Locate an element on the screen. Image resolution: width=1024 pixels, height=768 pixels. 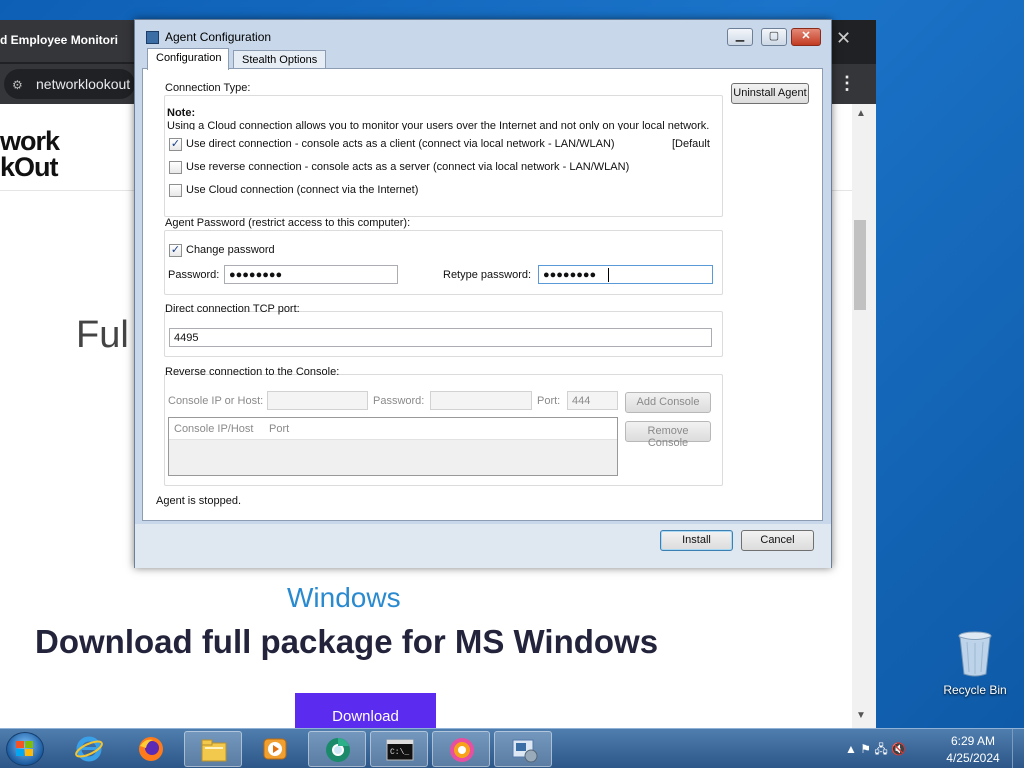
media-player-icon is located at coordinates (275, 749).